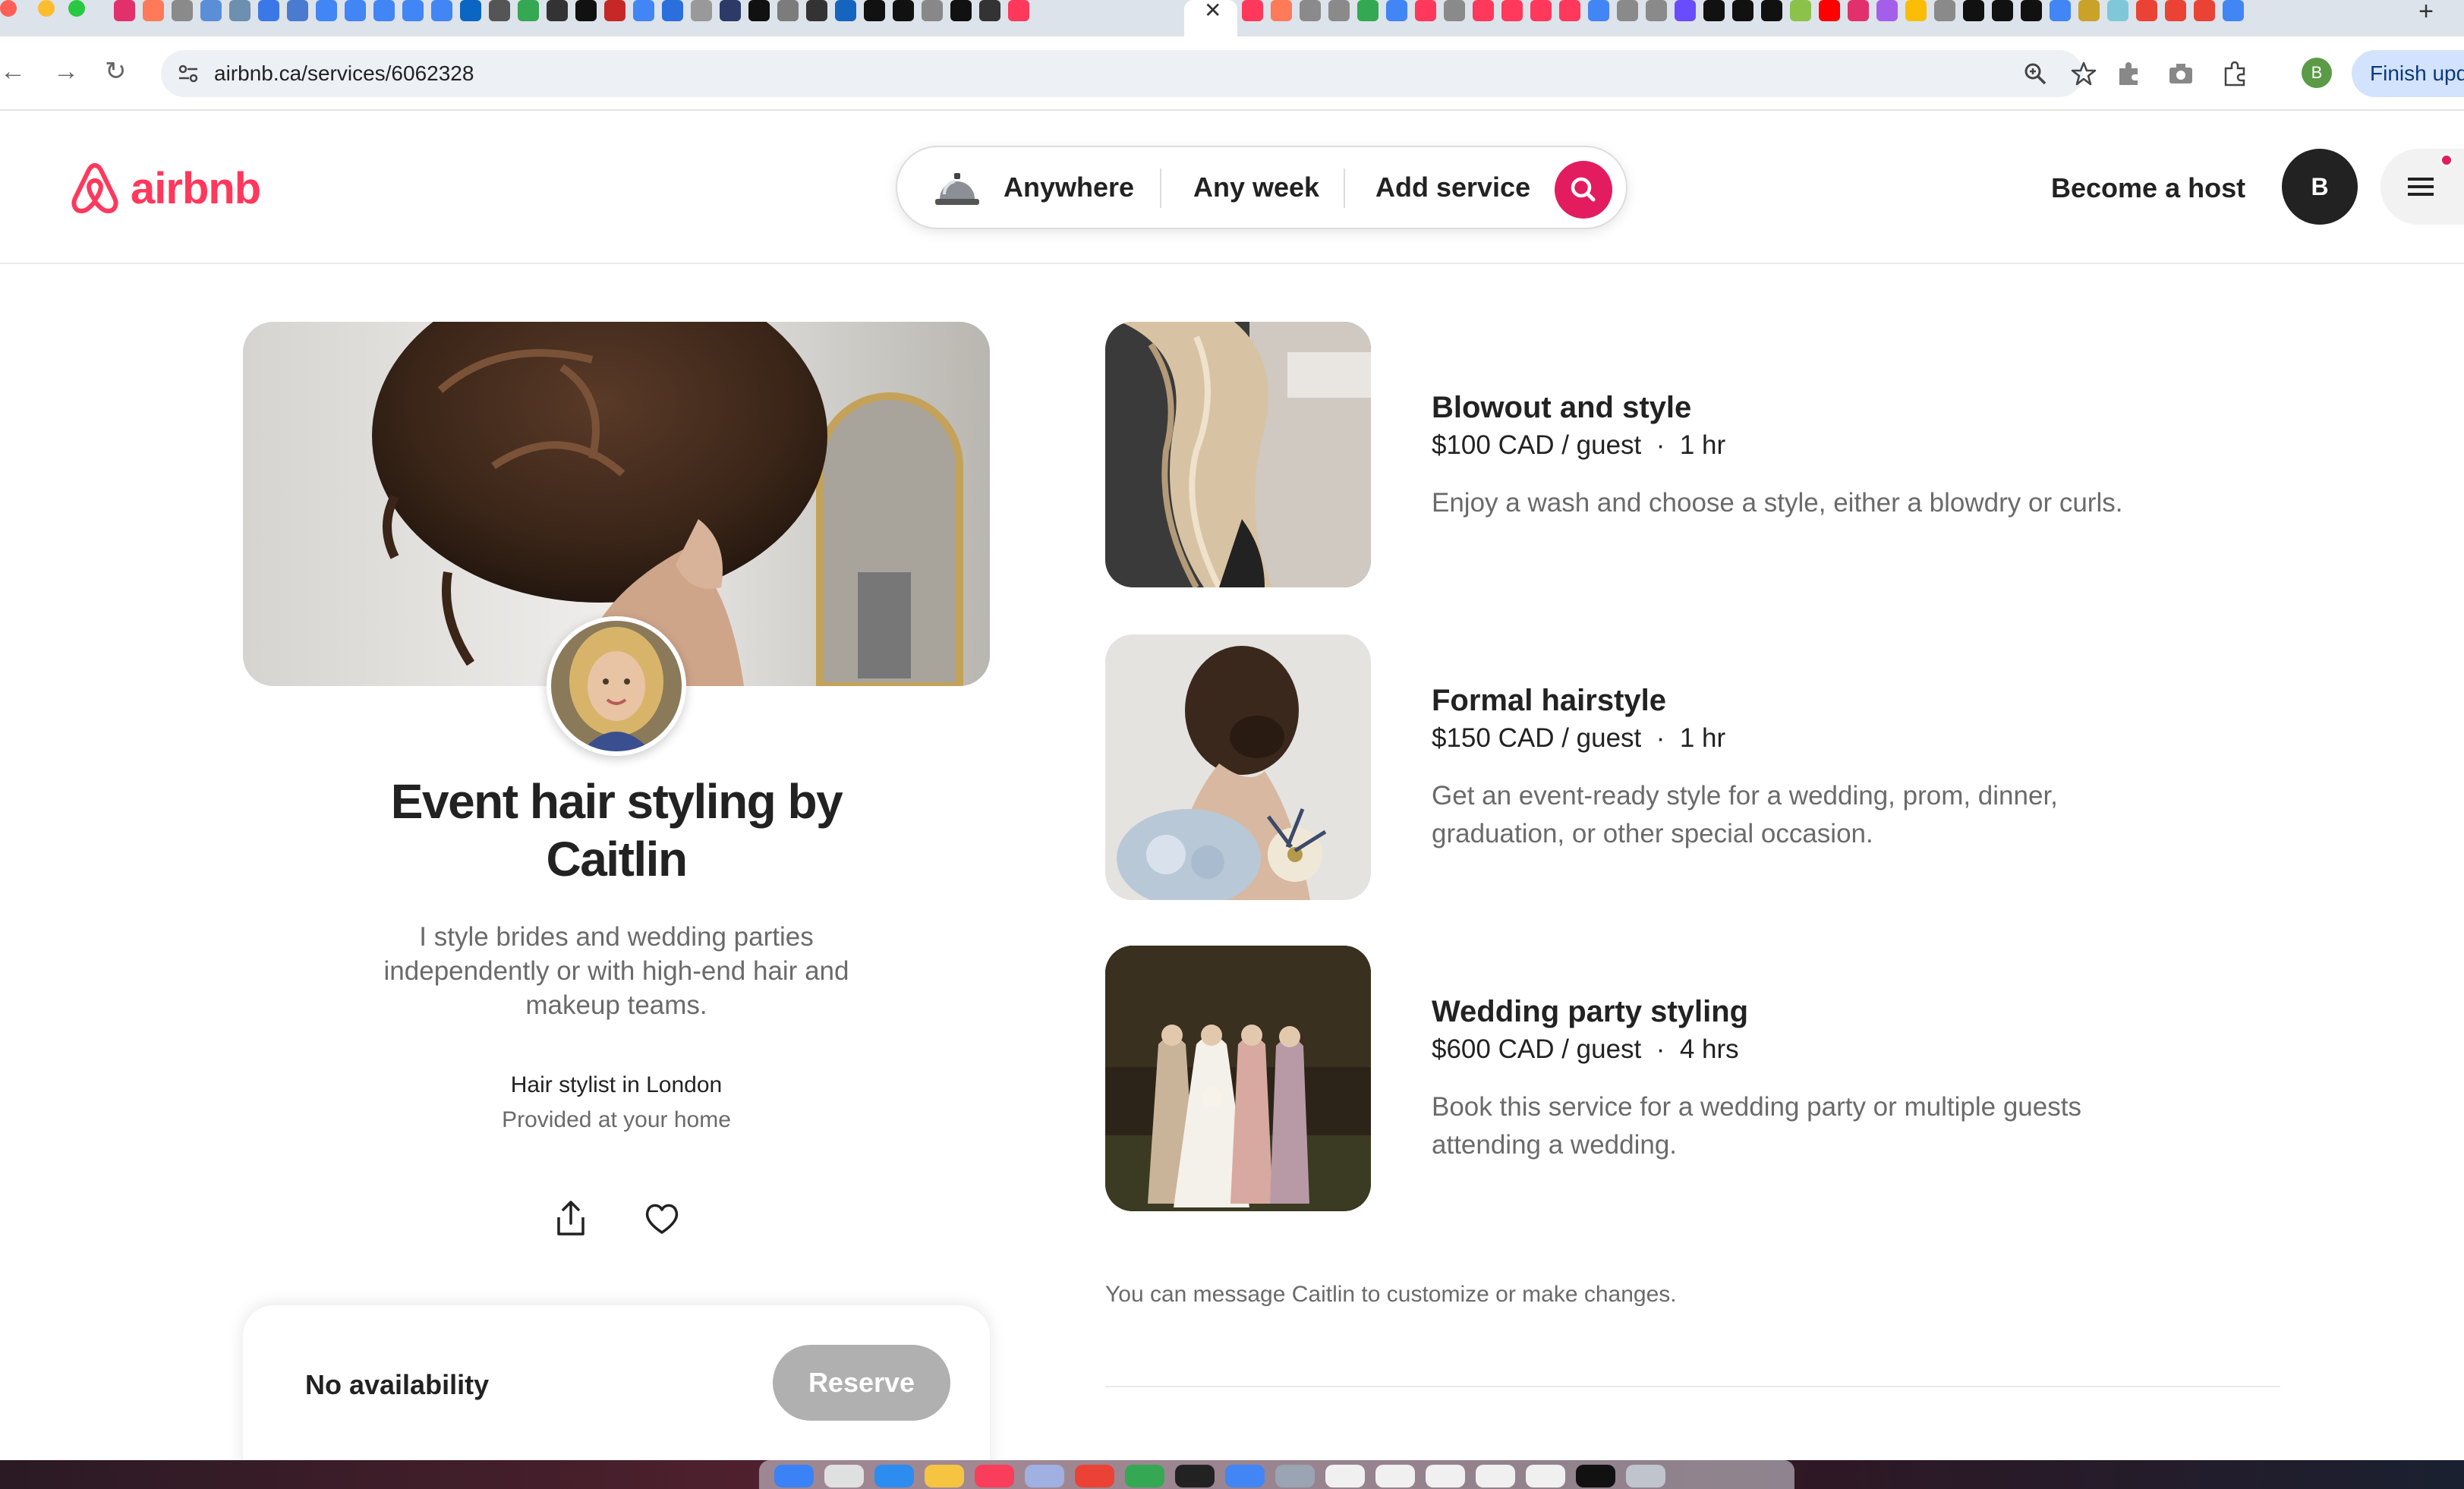 Image resolution: width=2464 pixels, height=1489 pixels. I want to click on finder-app-icon, so click(794, 1476).